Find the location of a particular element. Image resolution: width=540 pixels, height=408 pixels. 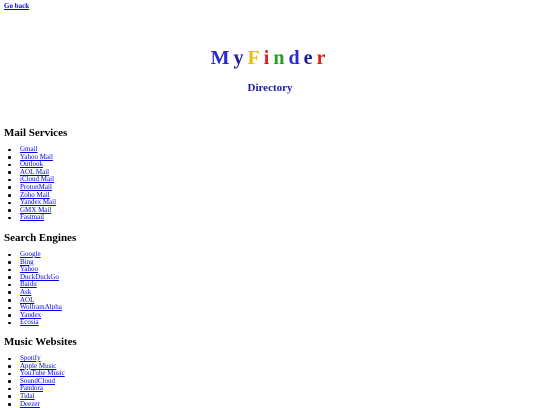

list-item: Bing is located at coordinates (40, 262).